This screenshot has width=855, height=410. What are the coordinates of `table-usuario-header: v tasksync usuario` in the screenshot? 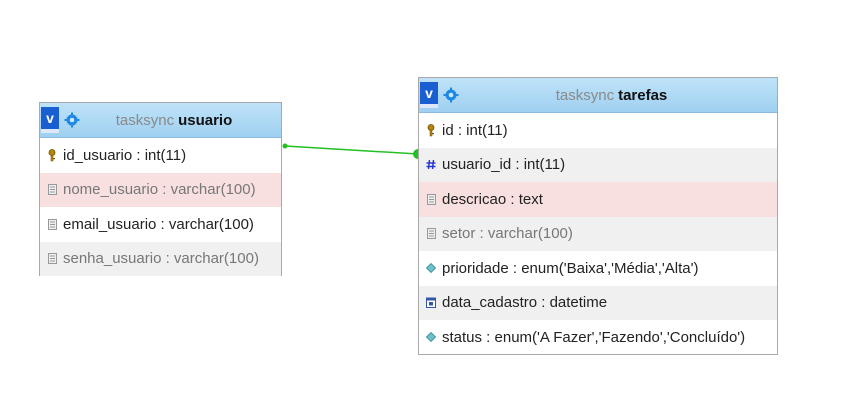 It's located at (160, 120).